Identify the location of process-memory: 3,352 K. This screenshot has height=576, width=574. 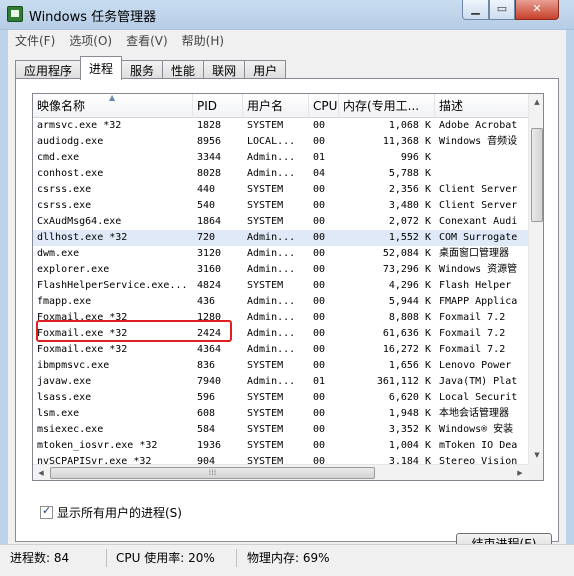
(409, 429).